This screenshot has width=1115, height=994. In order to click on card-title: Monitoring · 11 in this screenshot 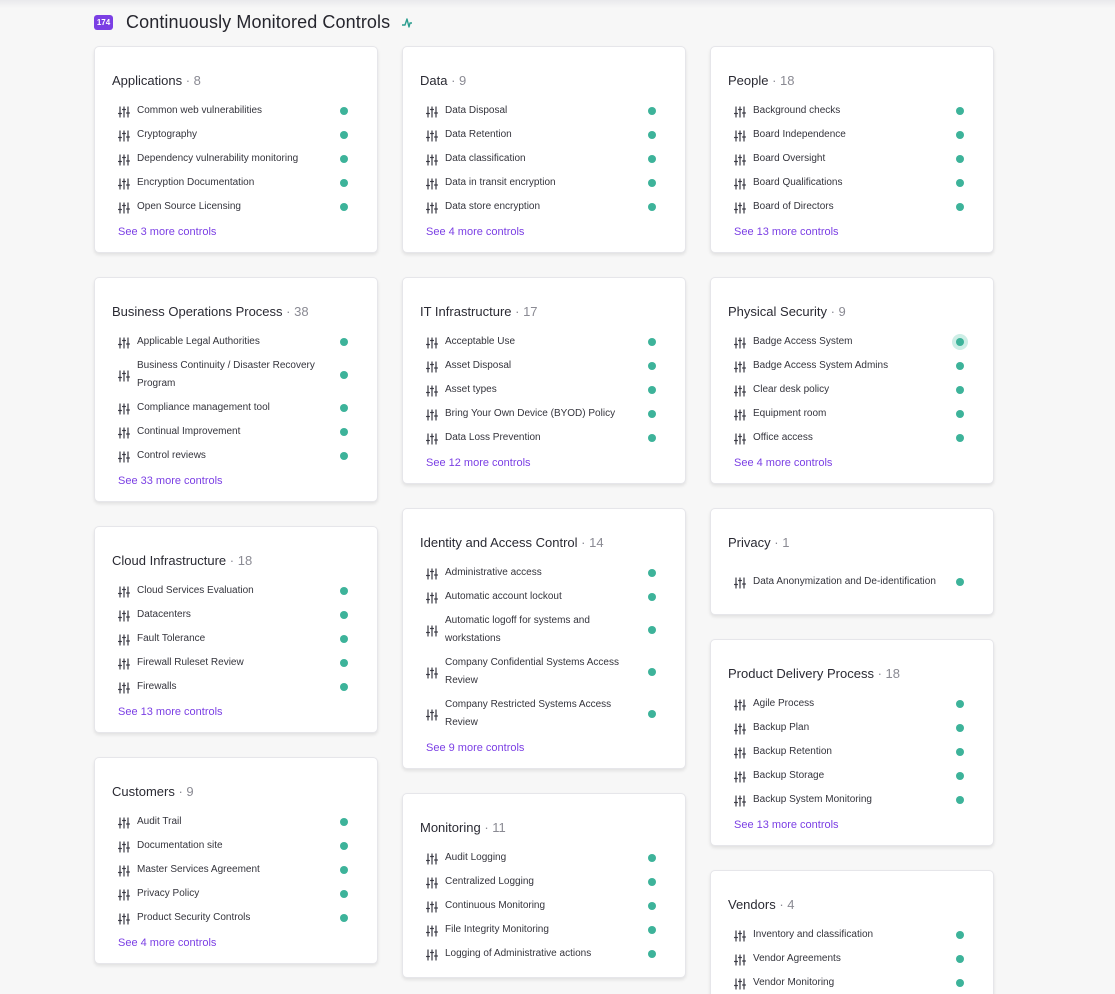, I will do `click(544, 828)`.